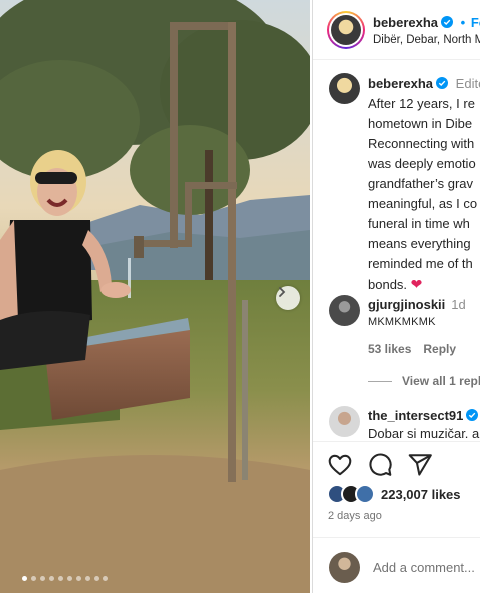 The height and width of the screenshot is (593, 480). What do you see at coordinates (420, 123) in the screenshot?
I see `caption-line: hometown in Dibe` at bounding box center [420, 123].